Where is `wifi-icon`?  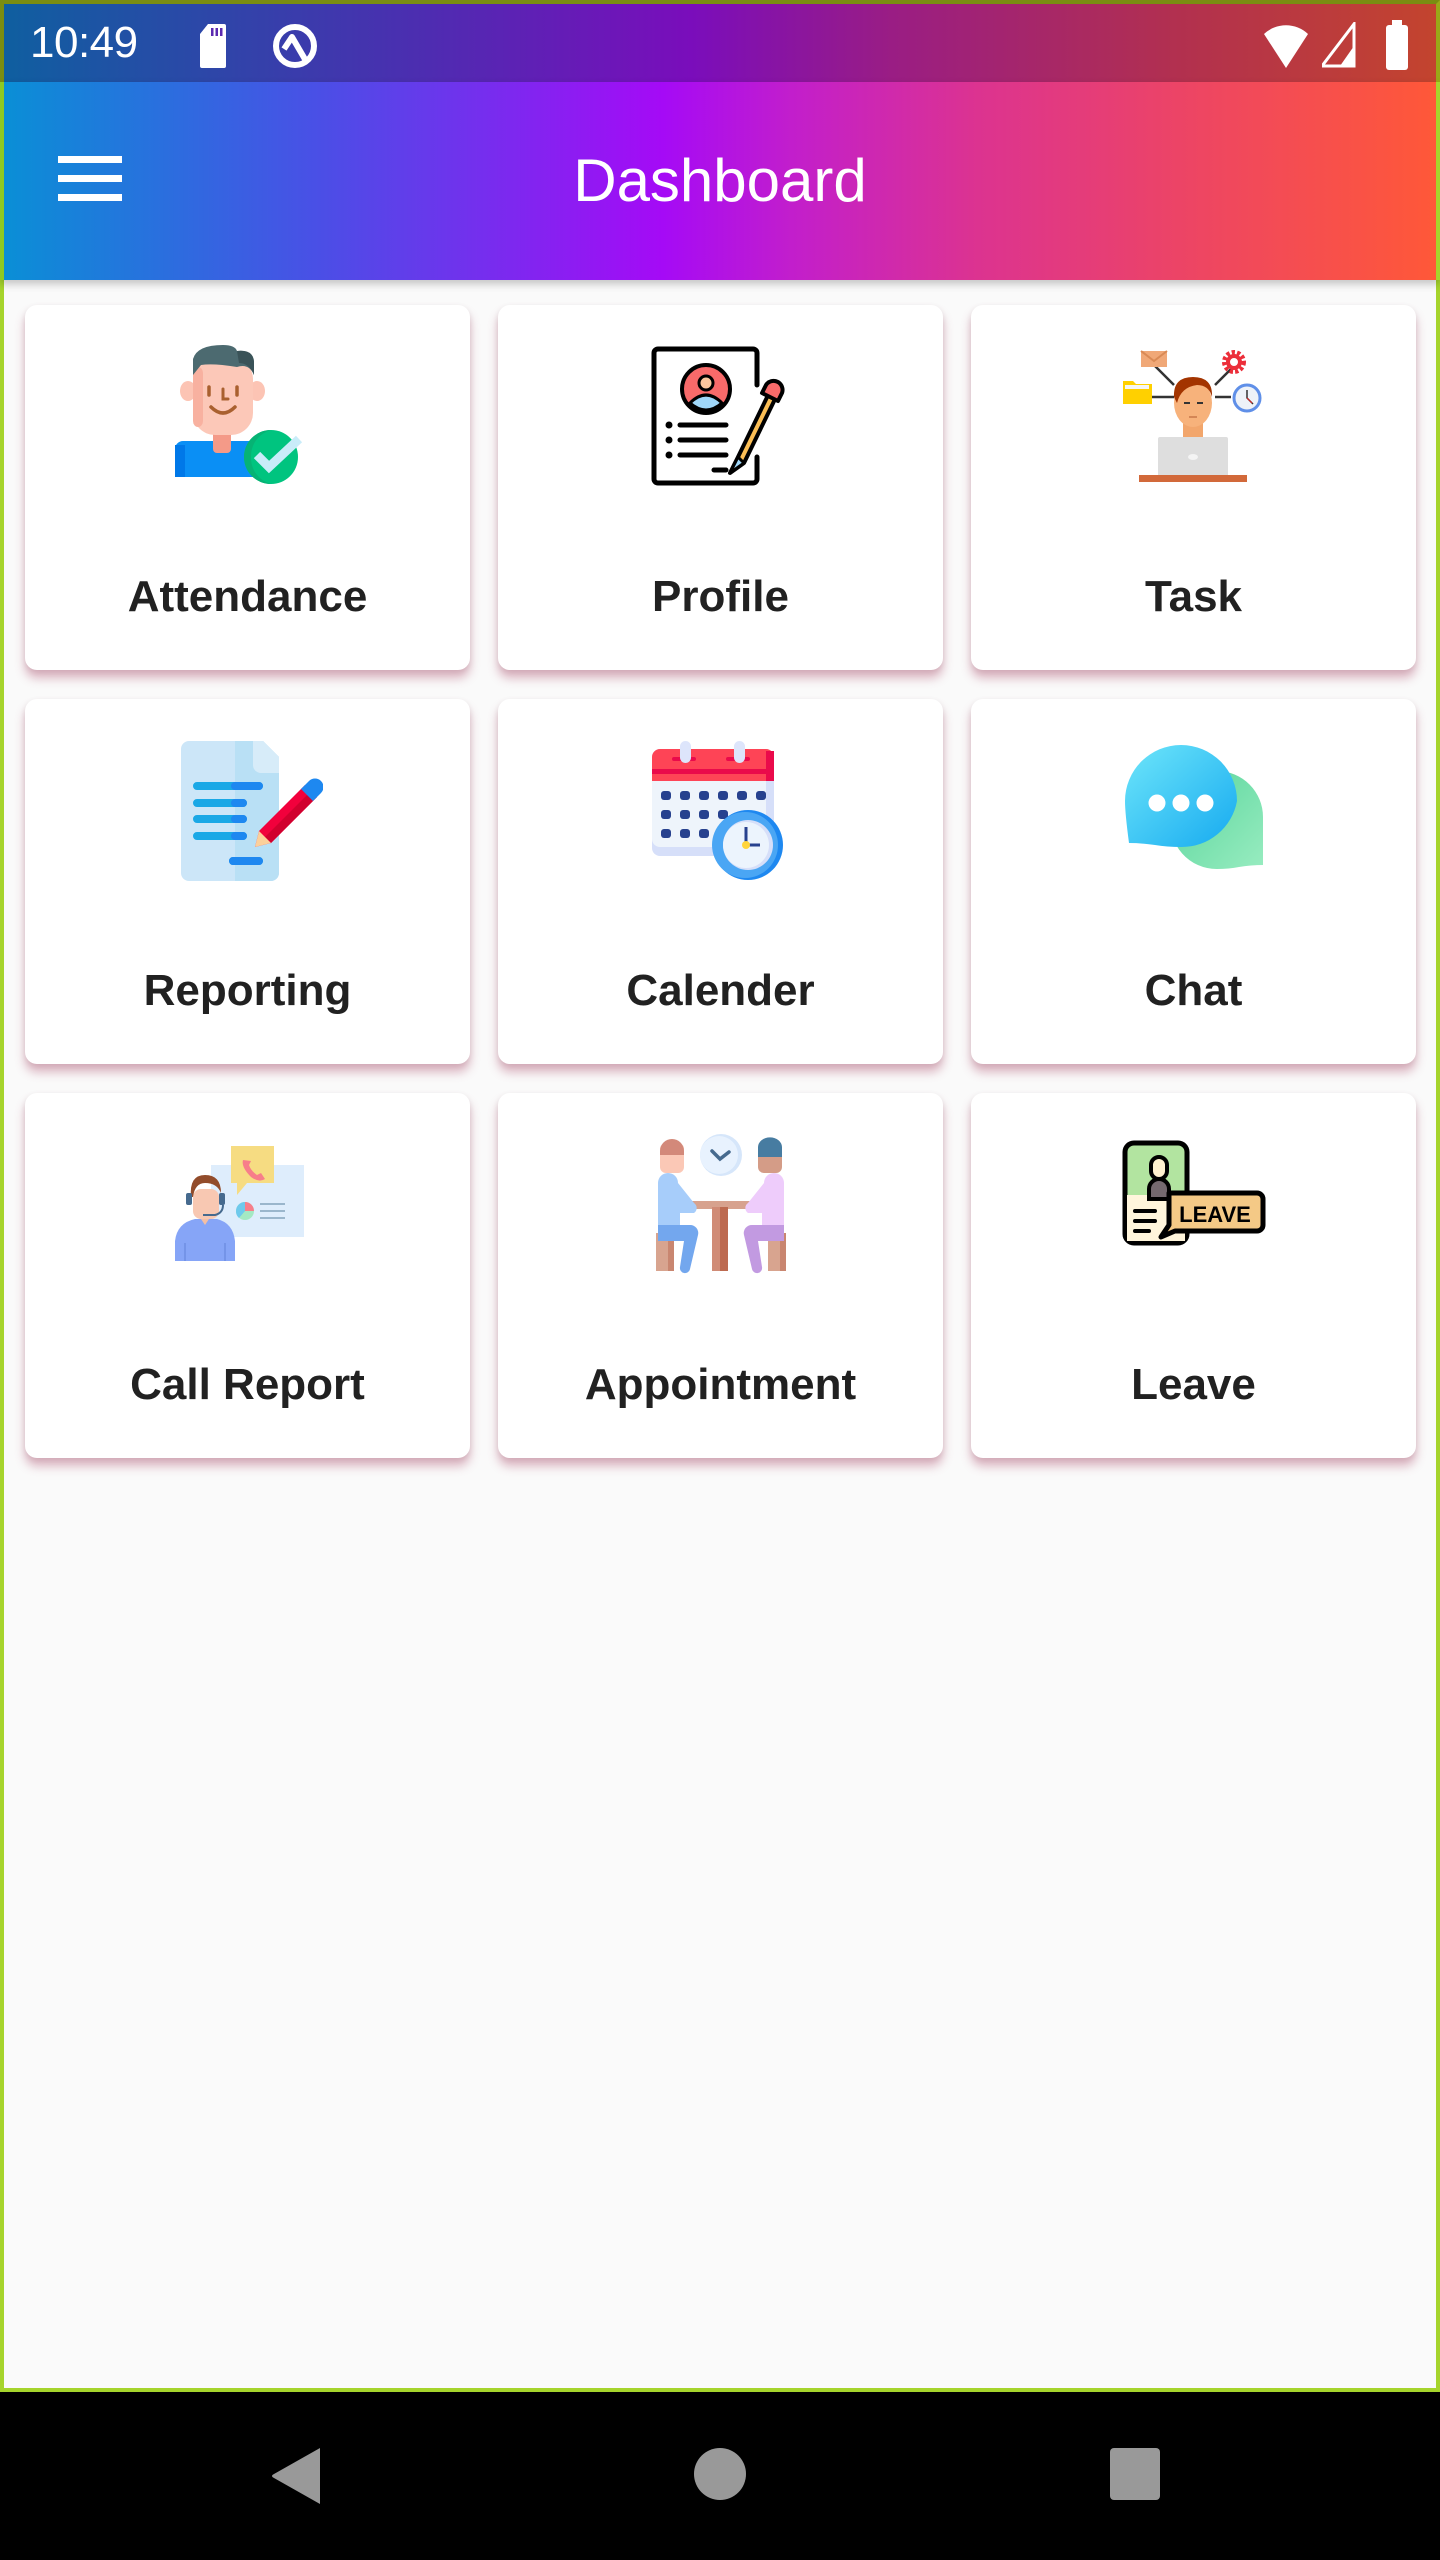
wifi-icon is located at coordinates (1286, 46).